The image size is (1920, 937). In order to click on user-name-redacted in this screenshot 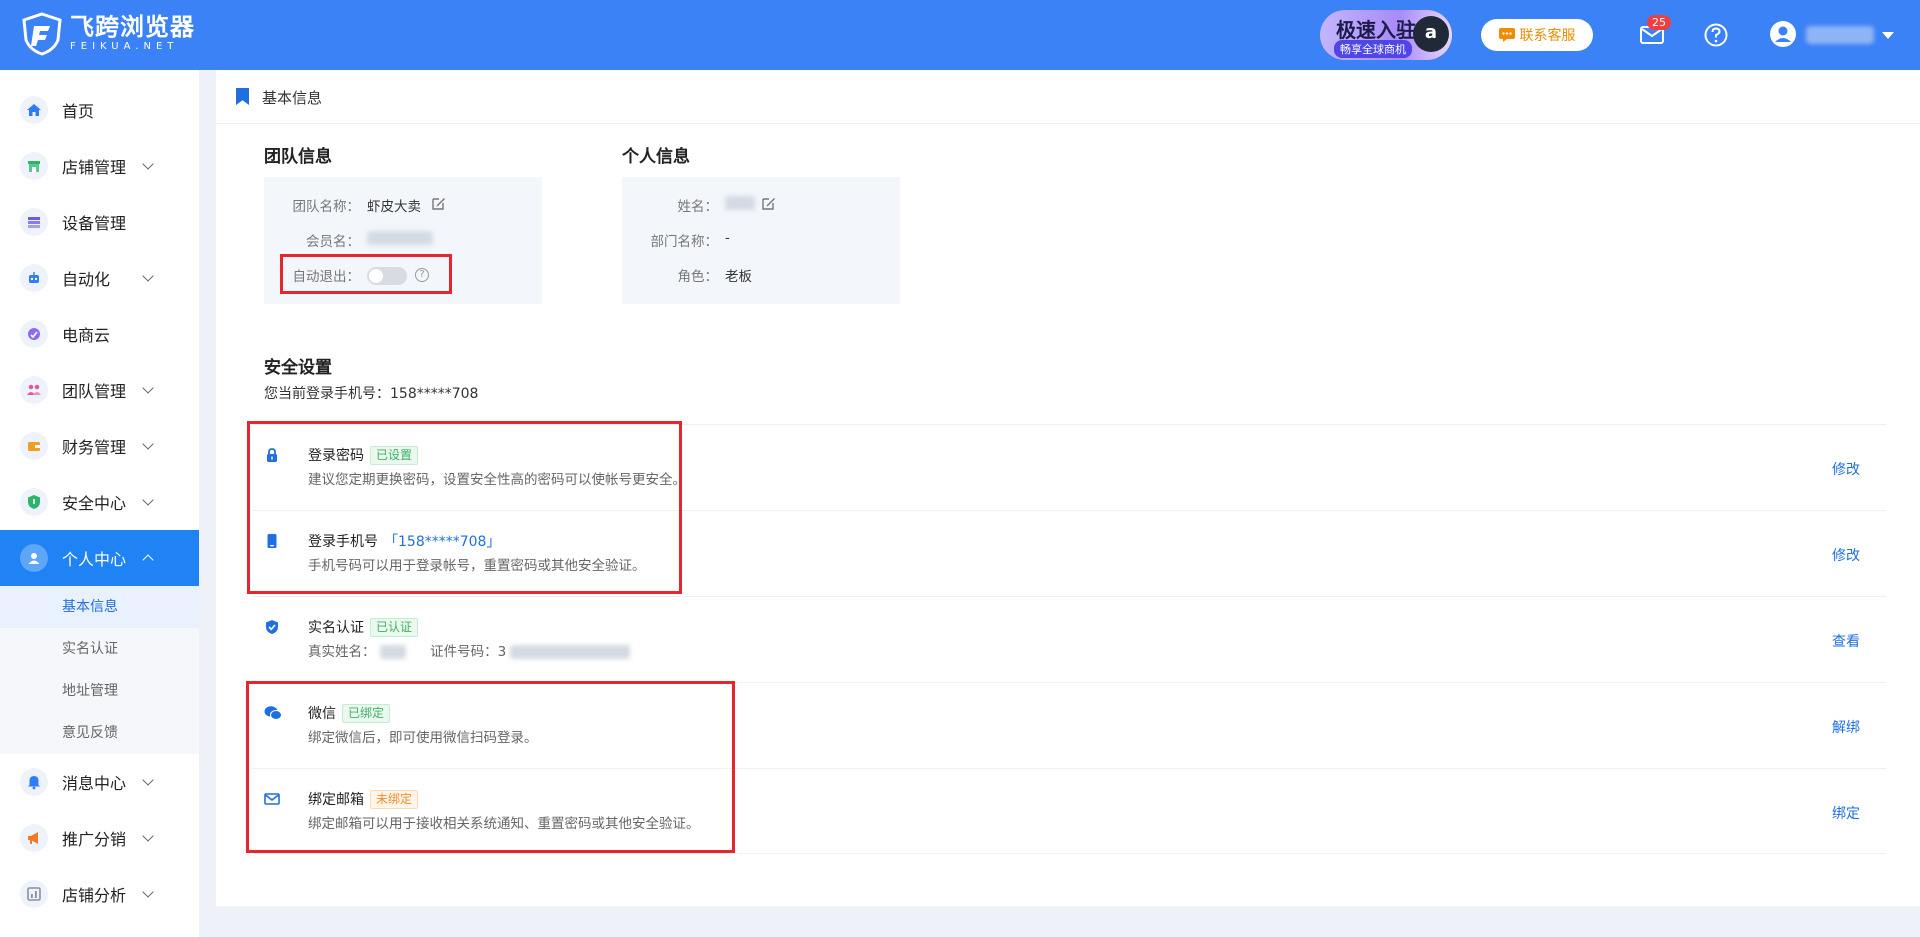, I will do `click(1840, 35)`.